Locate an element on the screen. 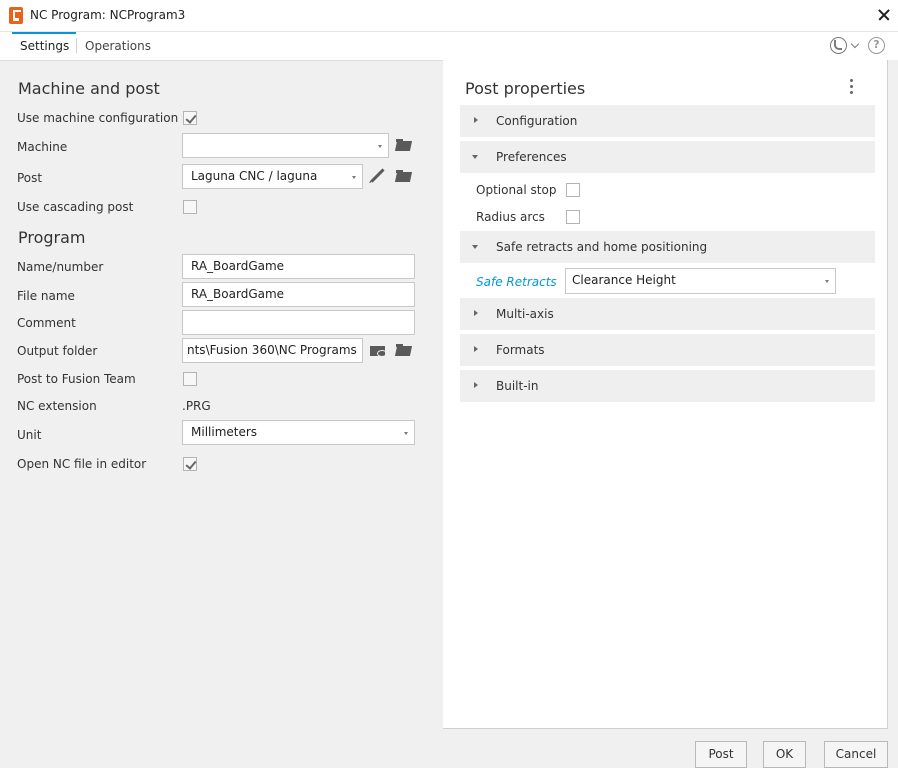 The height and width of the screenshot is (768, 898). folder-eye-icon is located at coordinates (378, 350).